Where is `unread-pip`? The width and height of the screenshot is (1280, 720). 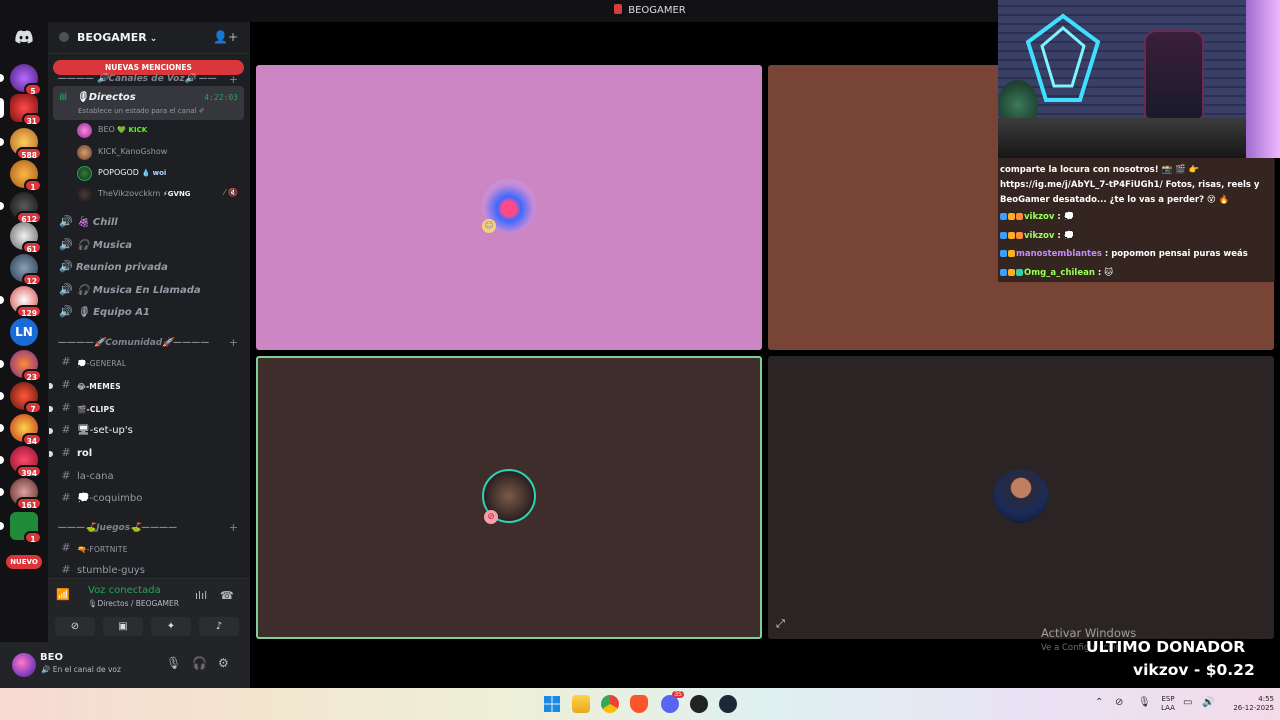
unread-pip is located at coordinates (2, 526).